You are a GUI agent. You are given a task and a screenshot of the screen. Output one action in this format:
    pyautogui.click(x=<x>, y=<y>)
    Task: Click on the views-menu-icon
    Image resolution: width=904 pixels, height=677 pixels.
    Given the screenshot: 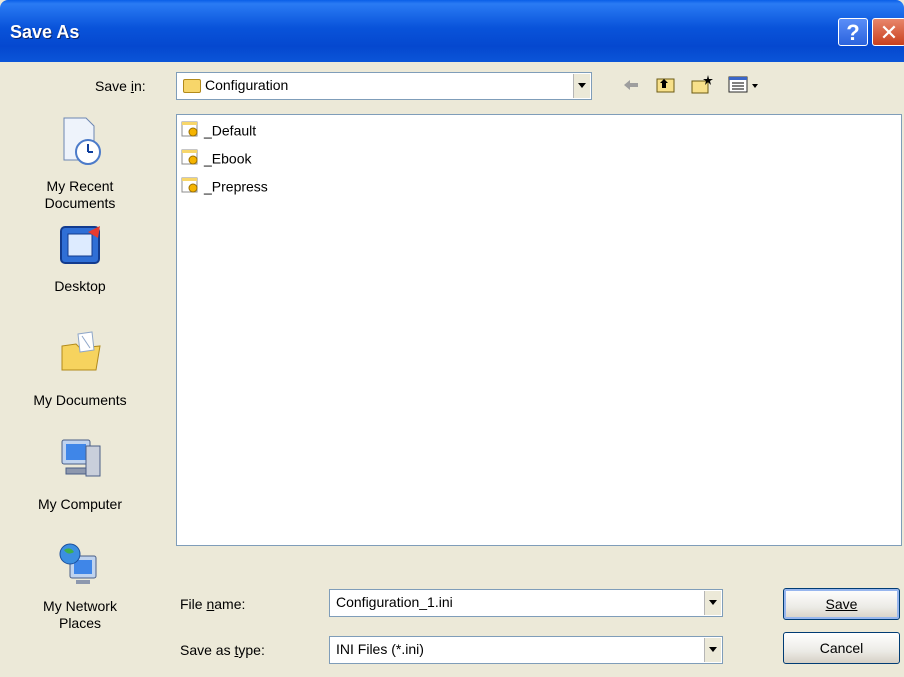 What is the action you would take?
    pyautogui.click(x=743, y=84)
    